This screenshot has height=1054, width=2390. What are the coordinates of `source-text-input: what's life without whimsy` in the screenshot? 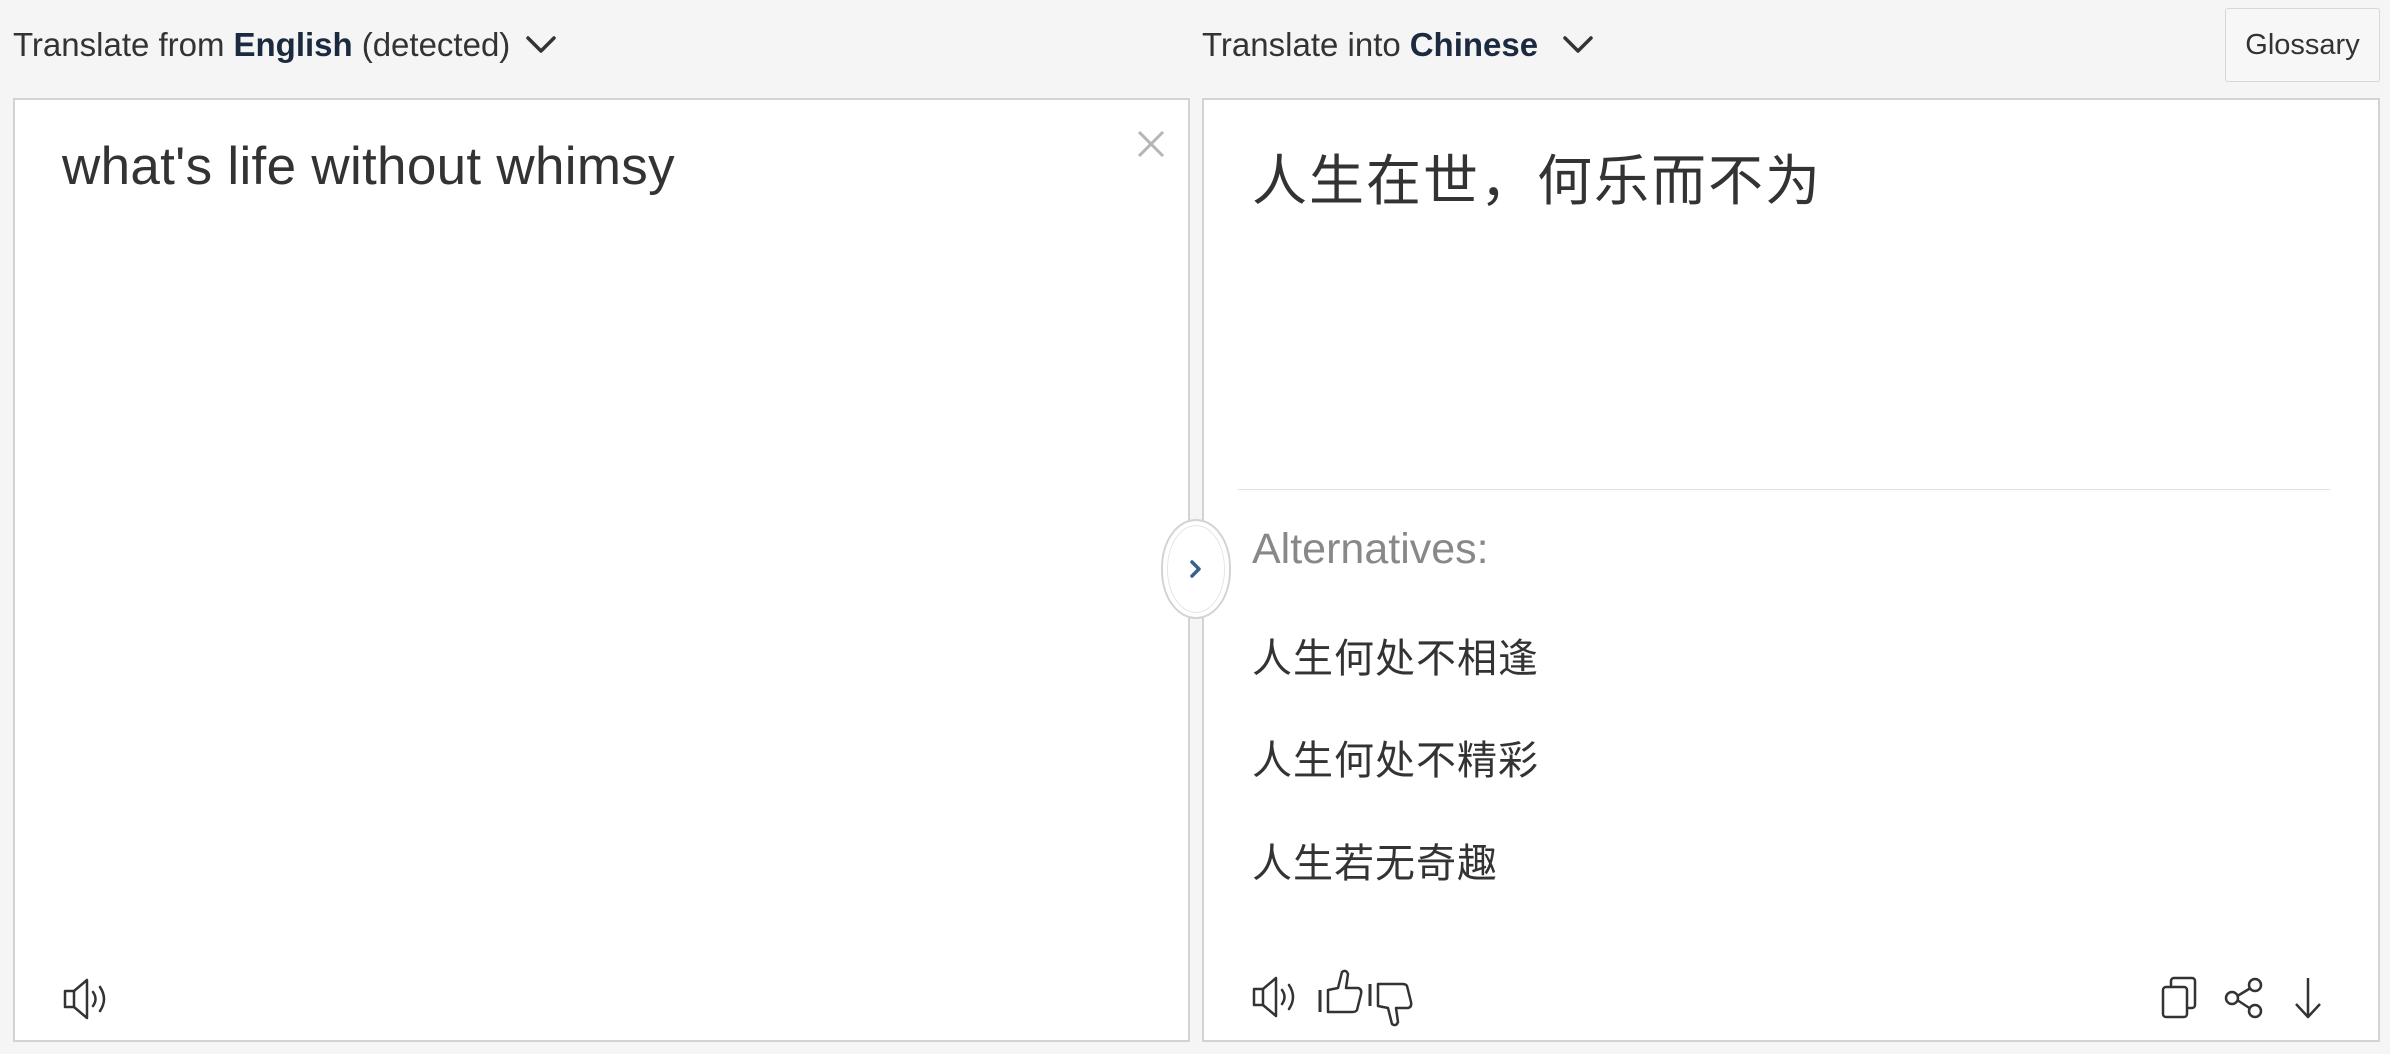 It's located at (368, 166).